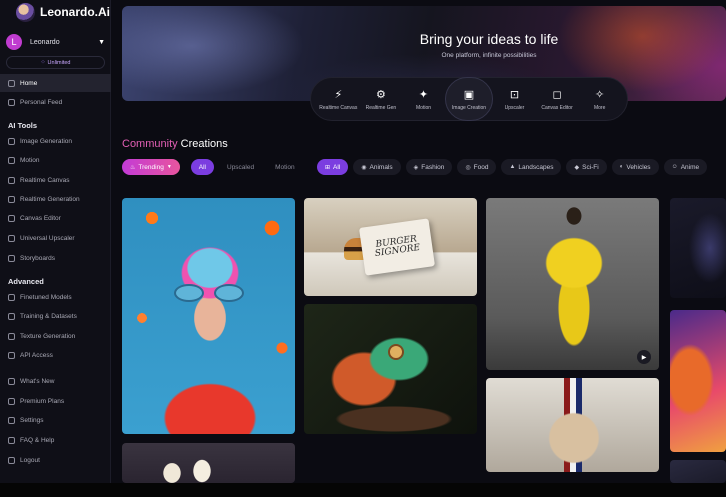 This screenshot has height=497, width=726. Describe the element at coordinates (55, 460) in the screenshot. I see `sidebar-item-logout: Logout` at that location.